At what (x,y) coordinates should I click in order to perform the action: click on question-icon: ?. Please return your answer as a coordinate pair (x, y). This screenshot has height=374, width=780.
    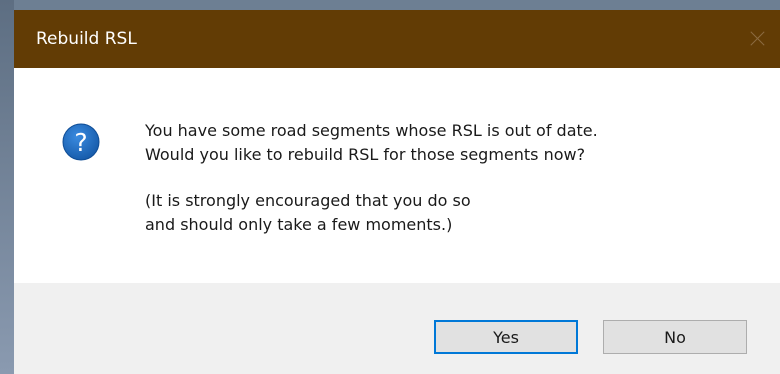
    Looking at the image, I should click on (81, 142).